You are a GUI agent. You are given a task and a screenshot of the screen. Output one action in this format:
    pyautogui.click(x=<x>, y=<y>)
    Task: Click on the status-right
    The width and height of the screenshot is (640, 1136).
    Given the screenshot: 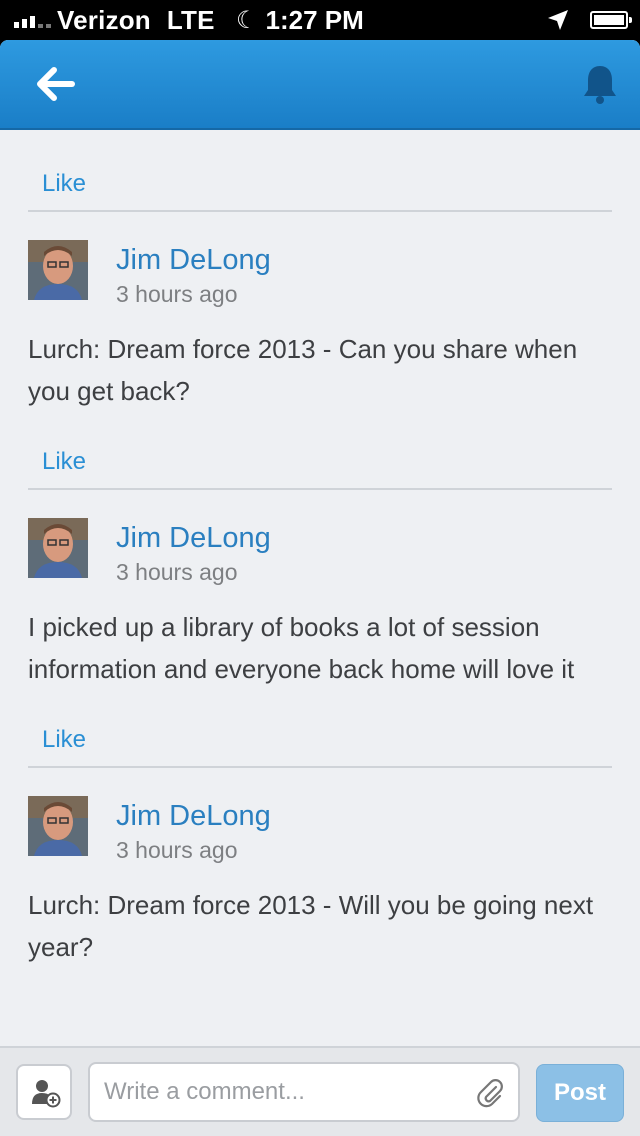 What is the action you would take?
    pyautogui.click(x=589, y=20)
    